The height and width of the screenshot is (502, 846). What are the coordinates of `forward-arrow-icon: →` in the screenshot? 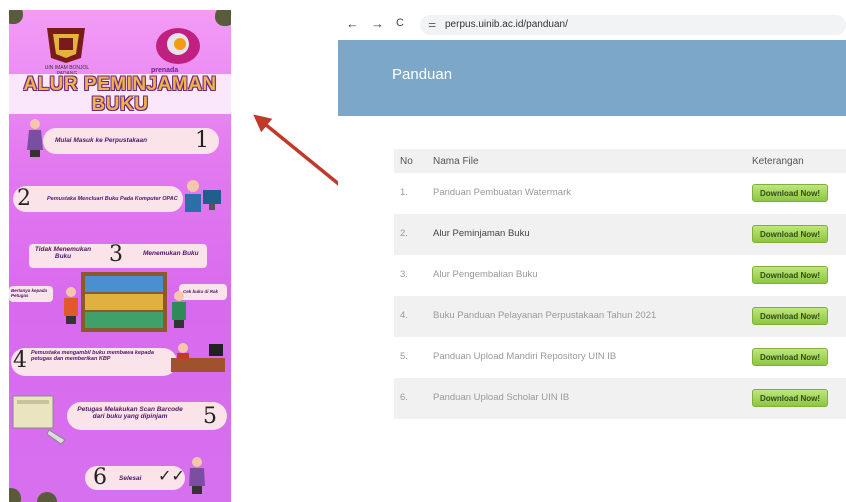 It's located at (377, 23).